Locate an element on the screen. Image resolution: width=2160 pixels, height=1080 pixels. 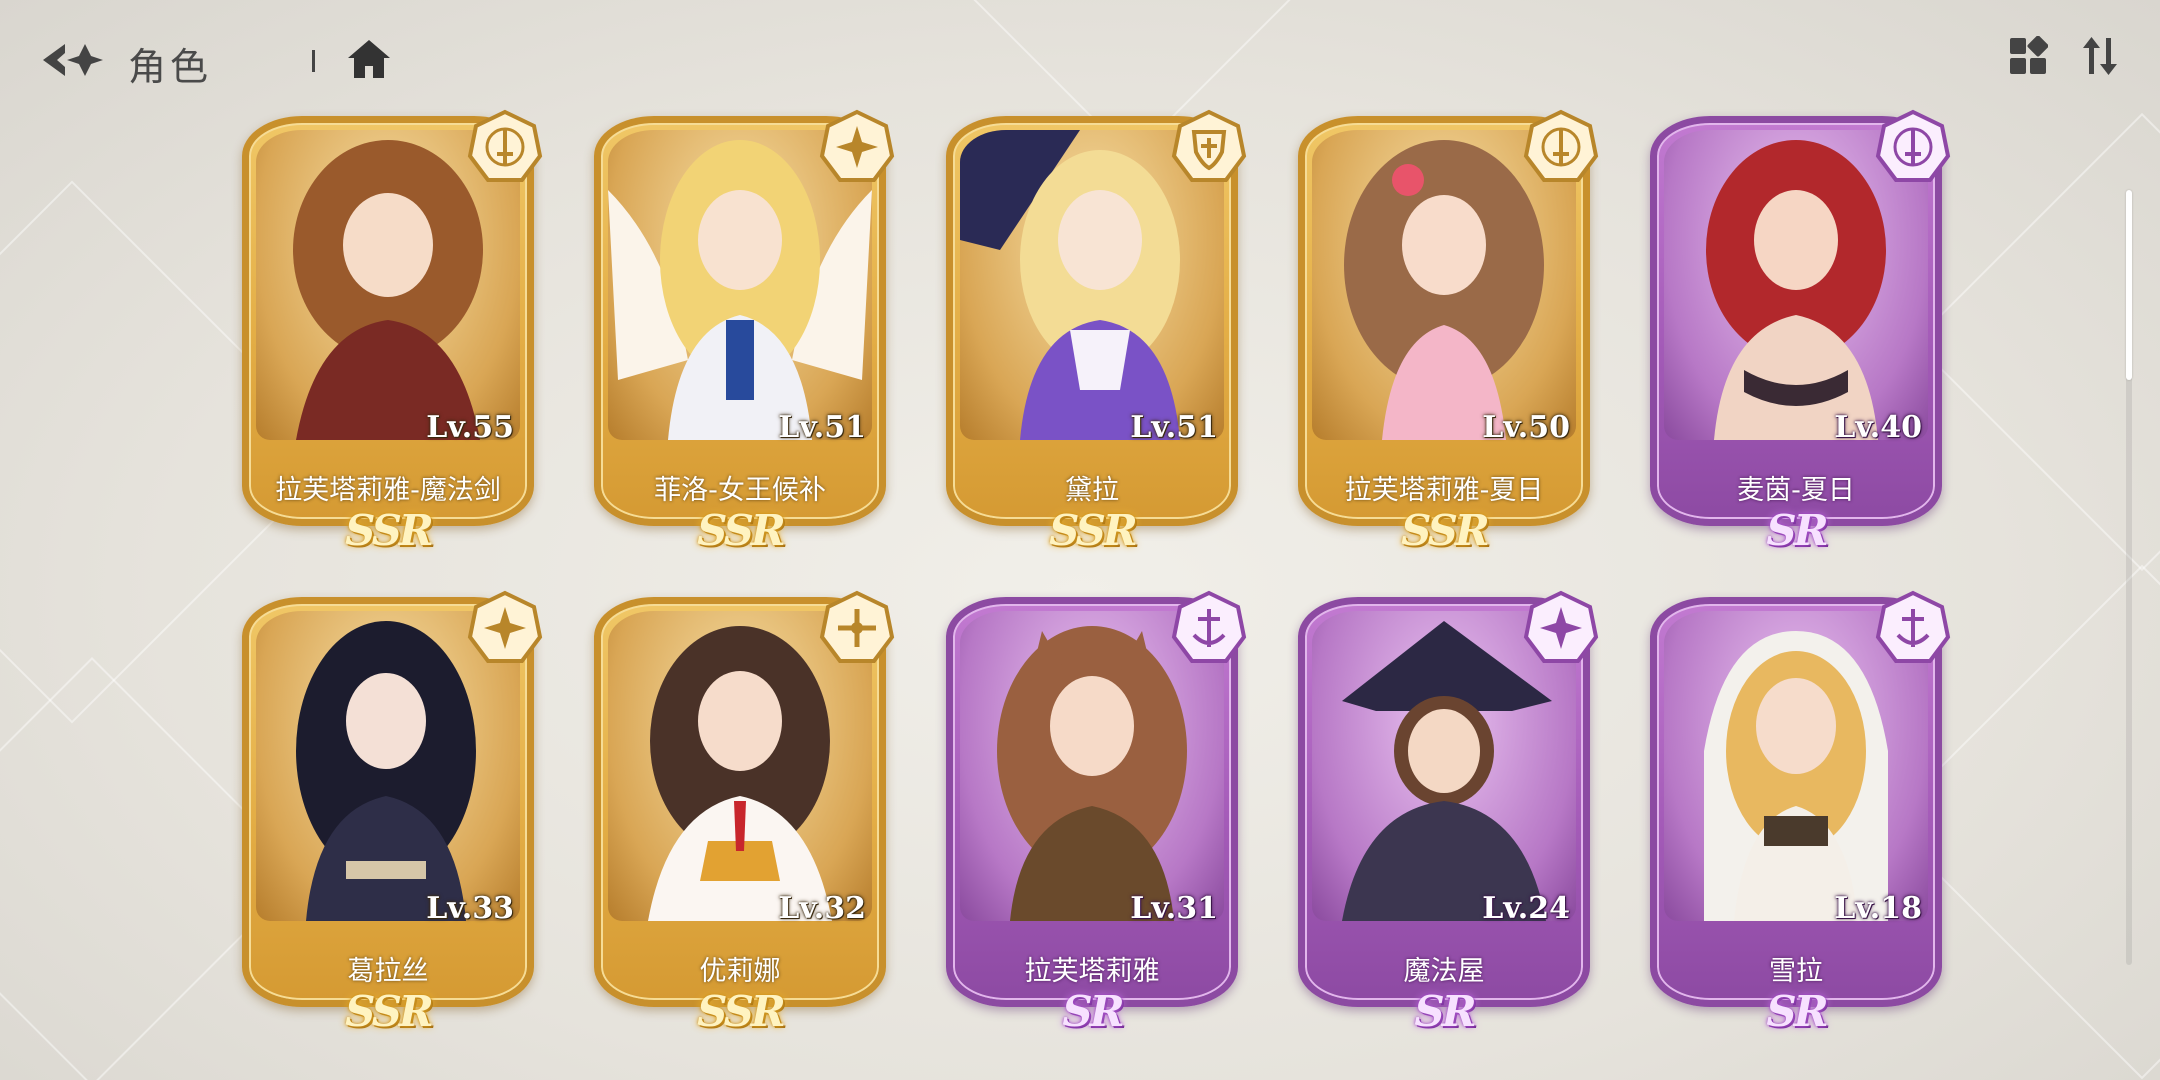
grid-layout-button is located at coordinates (2028, 56).